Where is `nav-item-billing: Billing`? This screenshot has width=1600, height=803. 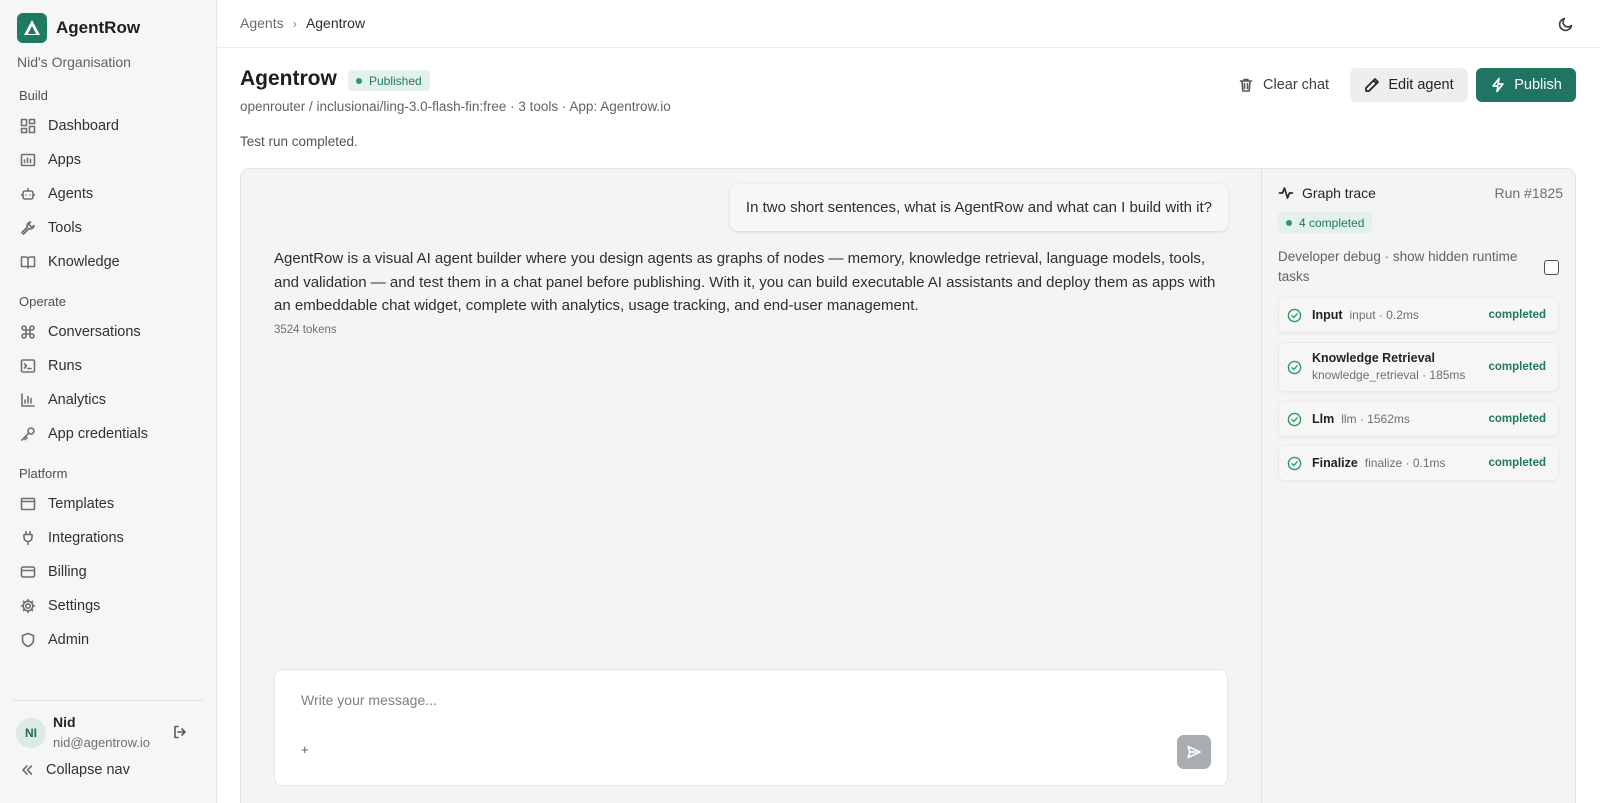
nav-item-billing: Billing is located at coordinates (53, 572).